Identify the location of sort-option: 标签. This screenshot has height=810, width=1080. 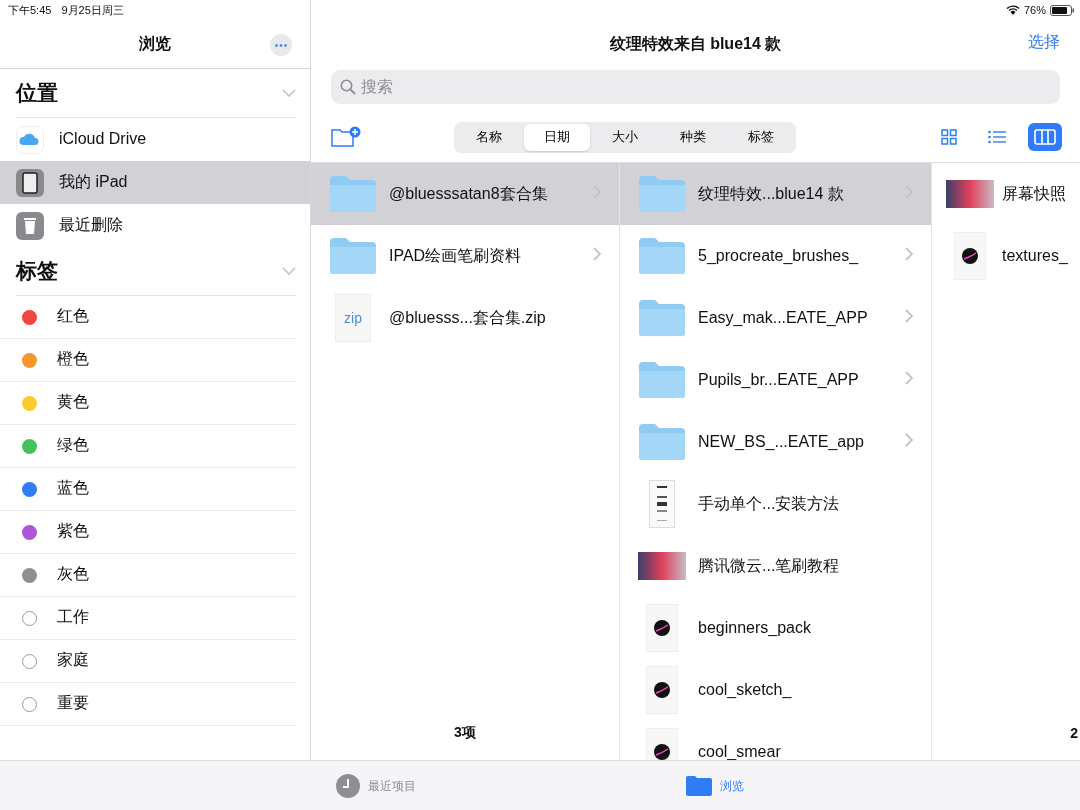
(760, 137).